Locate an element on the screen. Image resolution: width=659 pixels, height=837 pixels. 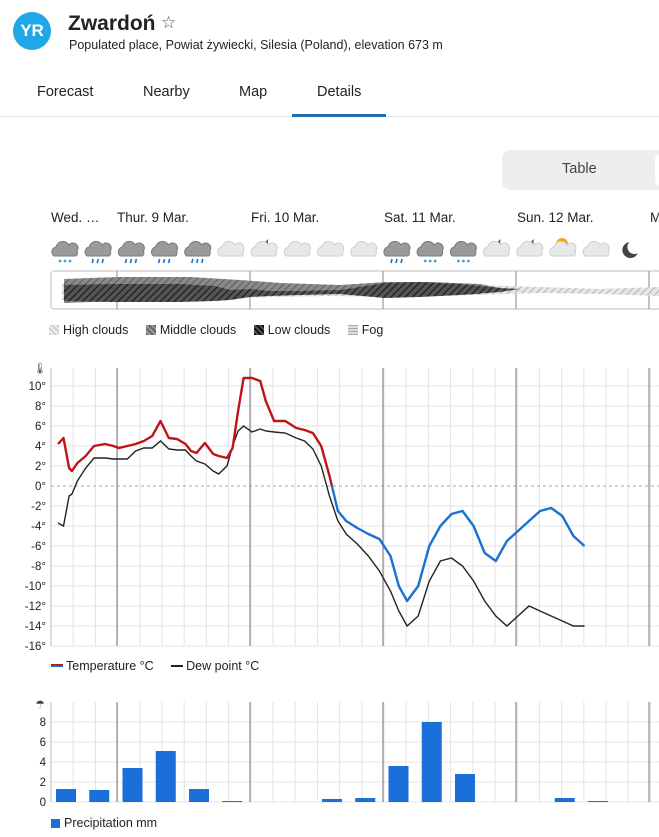
cloud-legend: High clouds Middle clouds Low clouds Fog is located at coordinates (216, 330).